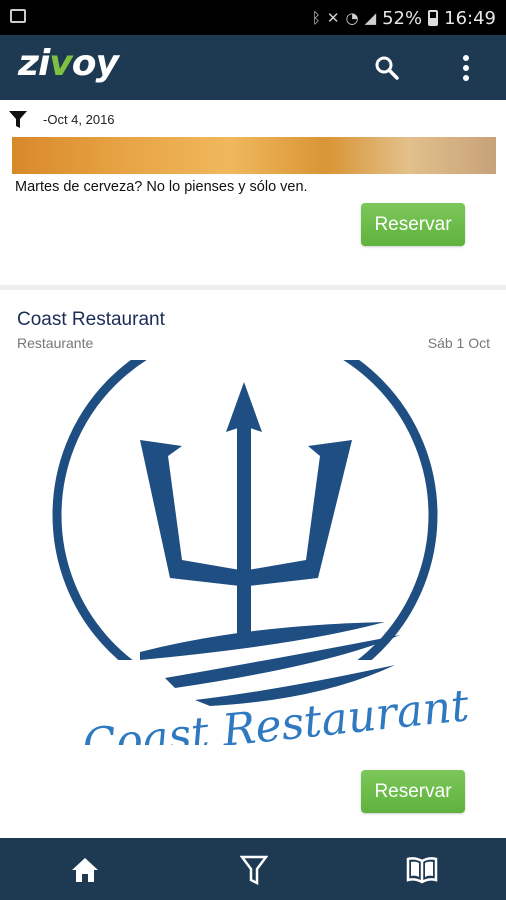 The image size is (506, 900). What do you see at coordinates (79, 119) in the screenshot?
I see `filter-date: -Oct 4, 2016` at bounding box center [79, 119].